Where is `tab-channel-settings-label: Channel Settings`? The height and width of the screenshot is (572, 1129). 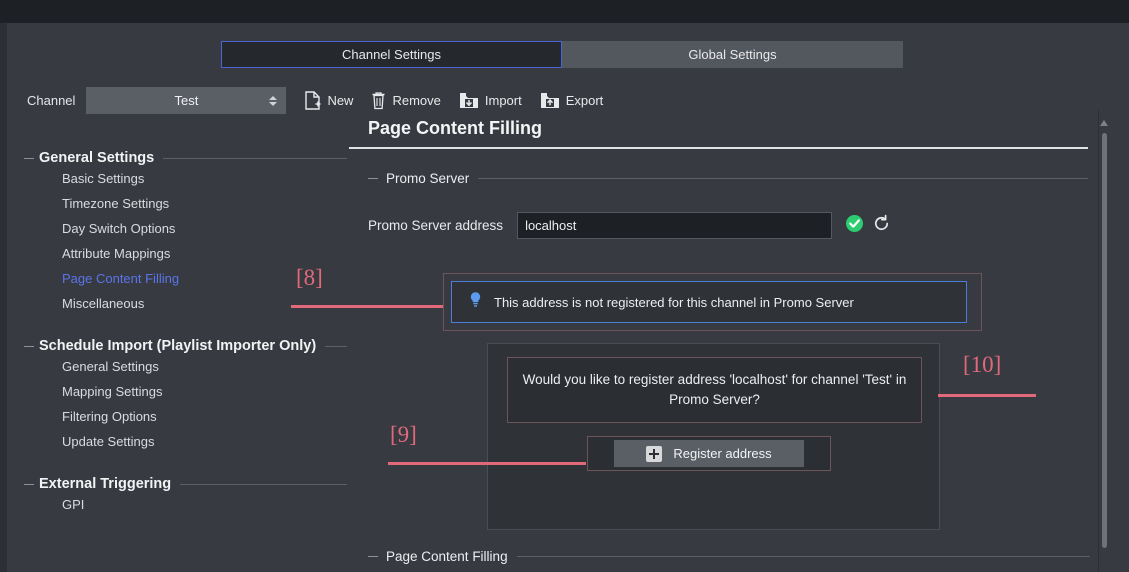 tab-channel-settings-label: Channel Settings is located at coordinates (391, 54).